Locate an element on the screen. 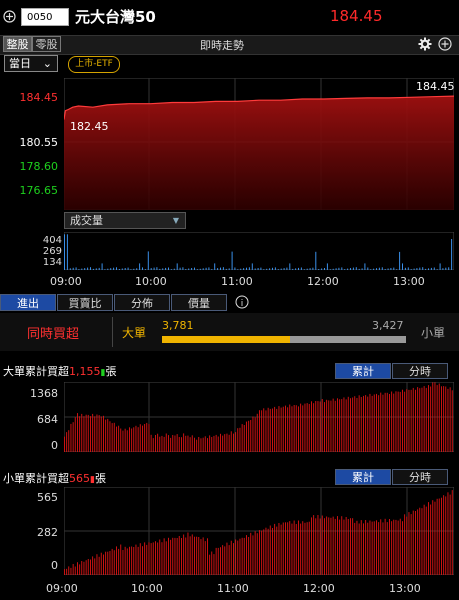  small-per-time-button: 分時 is located at coordinates (420, 477).